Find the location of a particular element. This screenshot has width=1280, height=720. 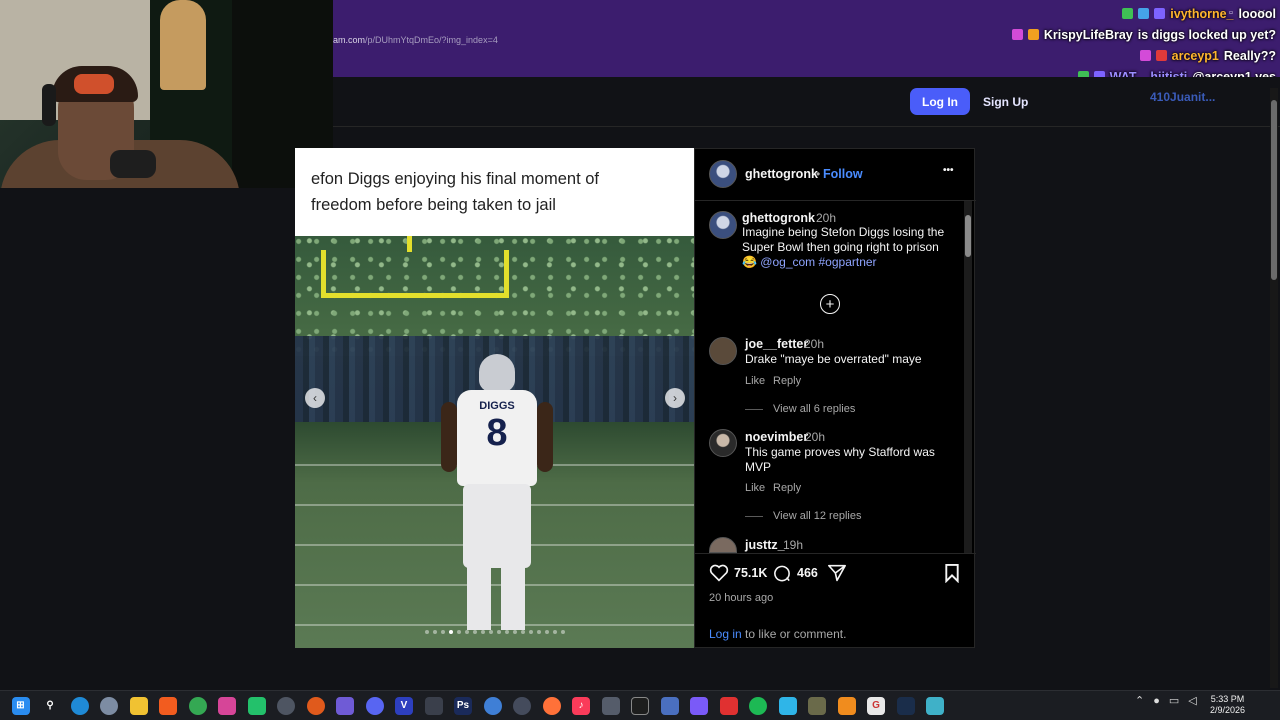

player-pants is located at coordinates (497, 526).